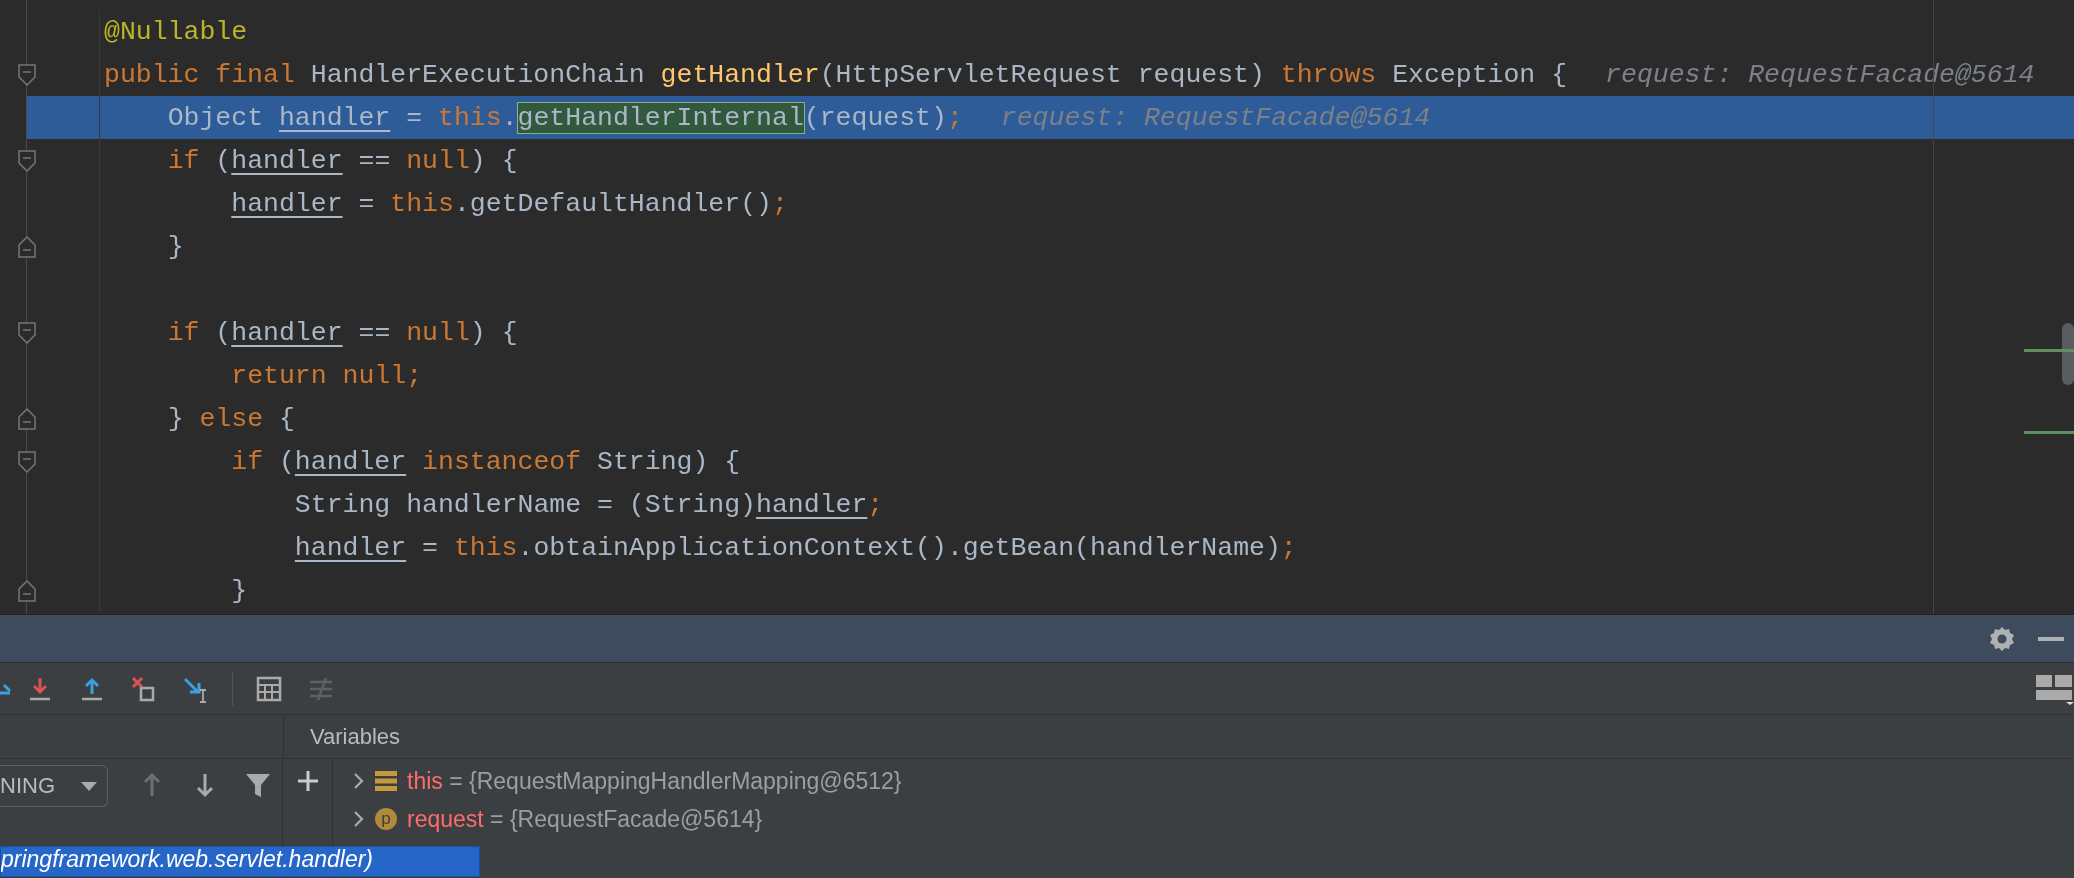 The image size is (2074, 878). What do you see at coordinates (307, 781) in the screenshot?
I see `add-icon` at bounding box center [307, 781].